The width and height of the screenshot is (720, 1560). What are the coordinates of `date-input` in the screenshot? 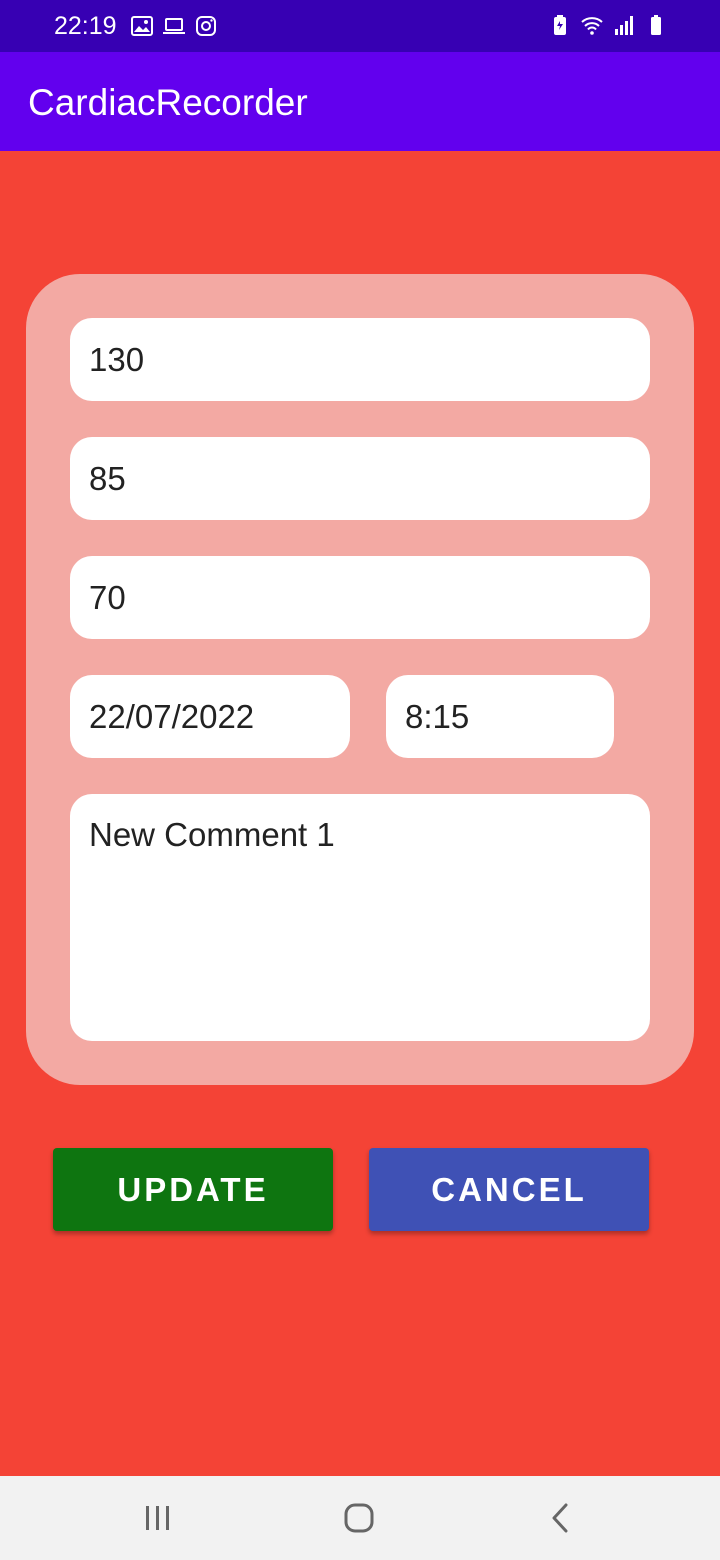 It's located at (210, 716).